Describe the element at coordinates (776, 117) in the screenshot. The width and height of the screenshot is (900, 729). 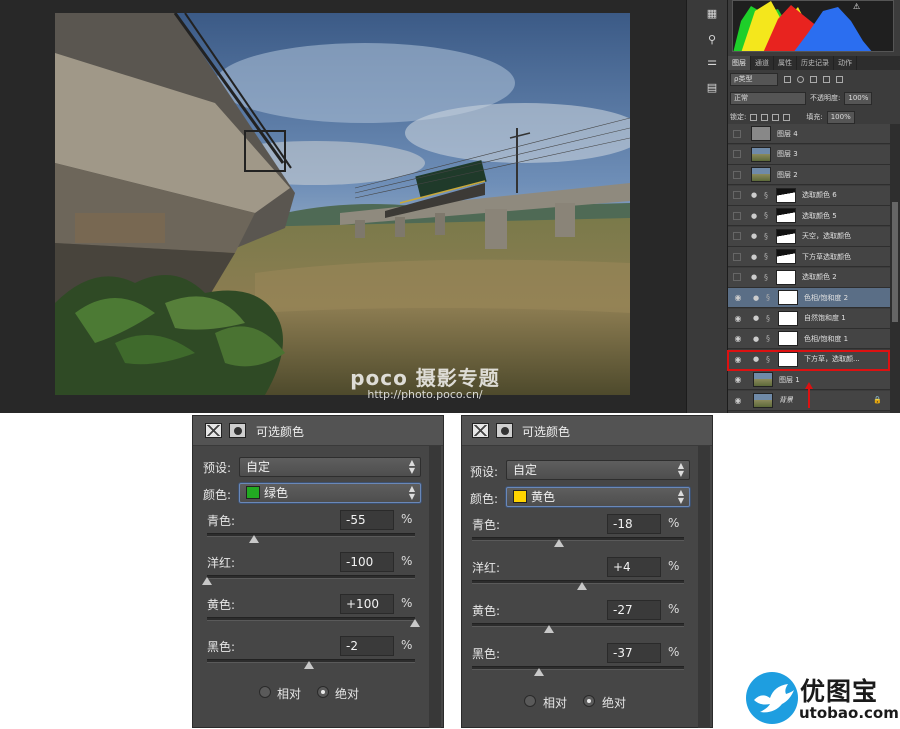
I see `lock-position-icon` at that location.